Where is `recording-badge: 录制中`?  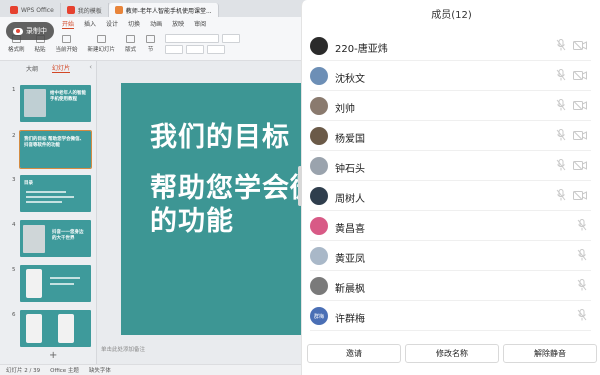 recording-badge: 录制中 is located at coordinates (30, 31).